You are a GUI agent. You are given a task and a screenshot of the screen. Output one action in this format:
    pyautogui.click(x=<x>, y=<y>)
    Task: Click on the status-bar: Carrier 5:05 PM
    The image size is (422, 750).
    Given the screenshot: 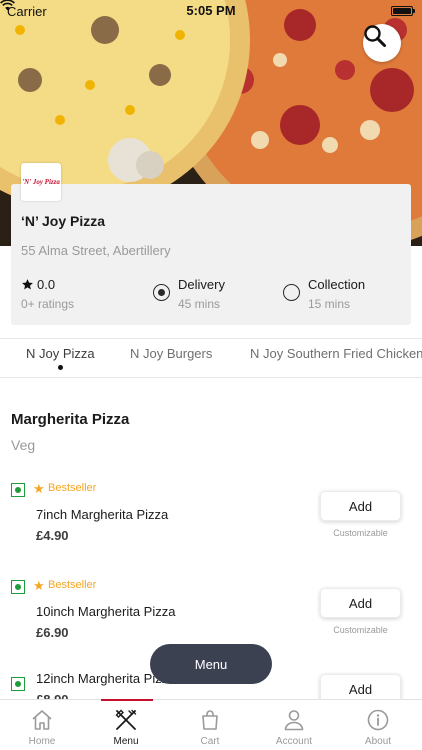 What is the action you would take?
    pyautogui.click(x=211, y=11)
    